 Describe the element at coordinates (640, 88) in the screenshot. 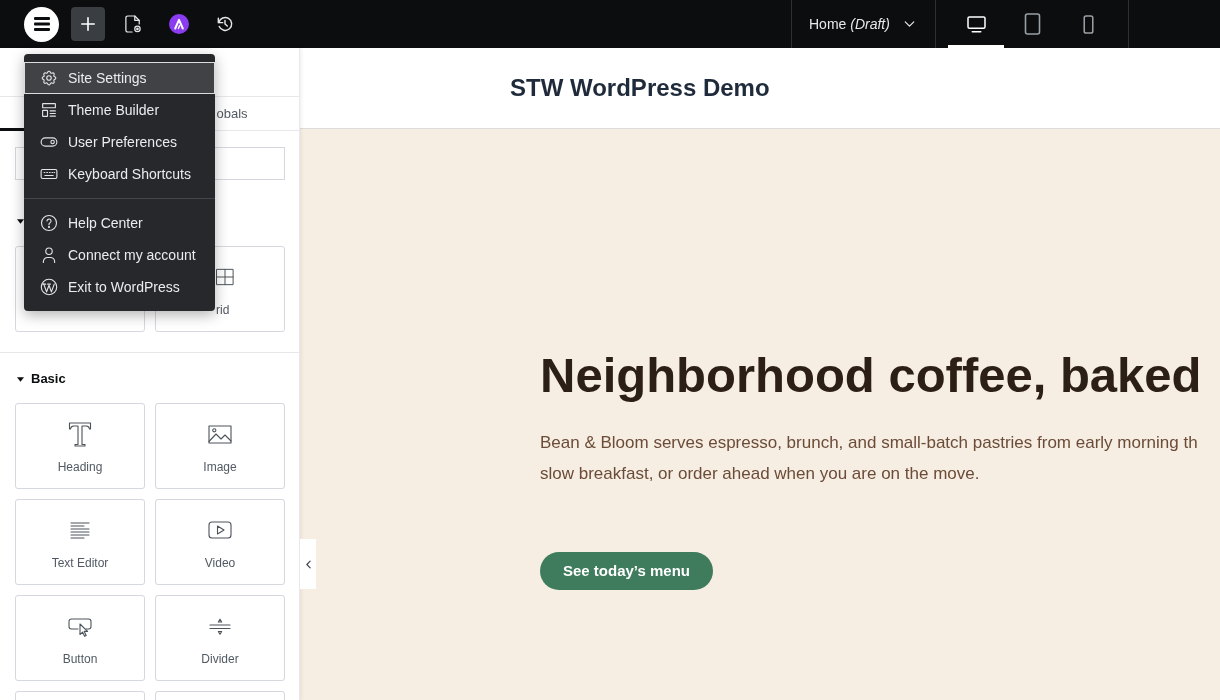

I see `site-title: STW WordPress Demo` at that location.